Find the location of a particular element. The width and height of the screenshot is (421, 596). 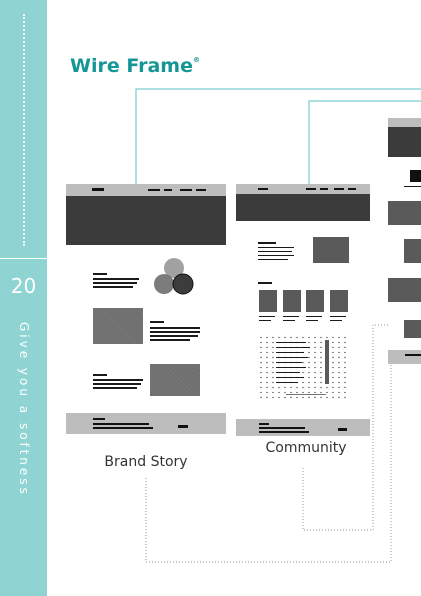

wf3-hero is located at coordinates (404, 142).